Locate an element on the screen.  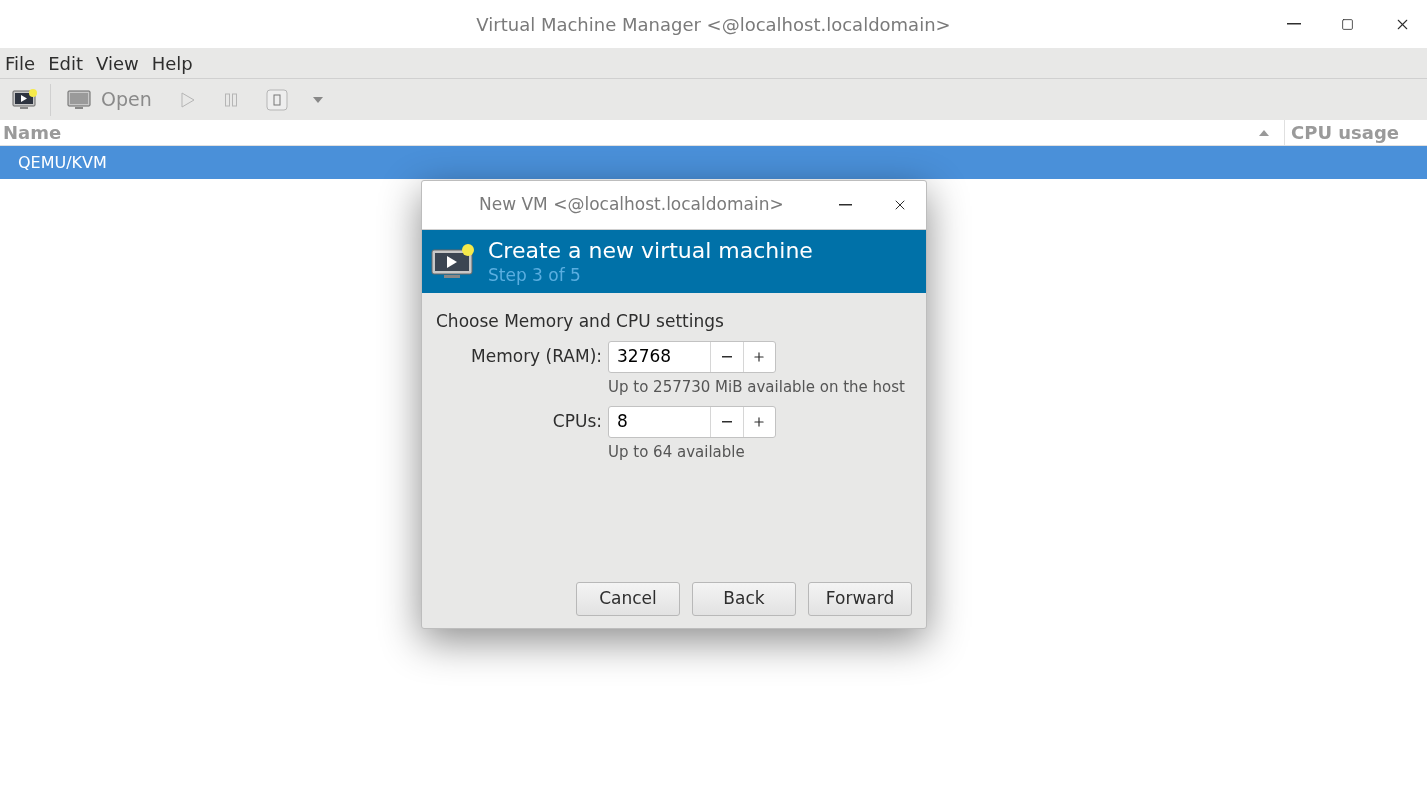
dialog-title: New VM <@localhost.localdomain> is located at coordinates (631, 205).